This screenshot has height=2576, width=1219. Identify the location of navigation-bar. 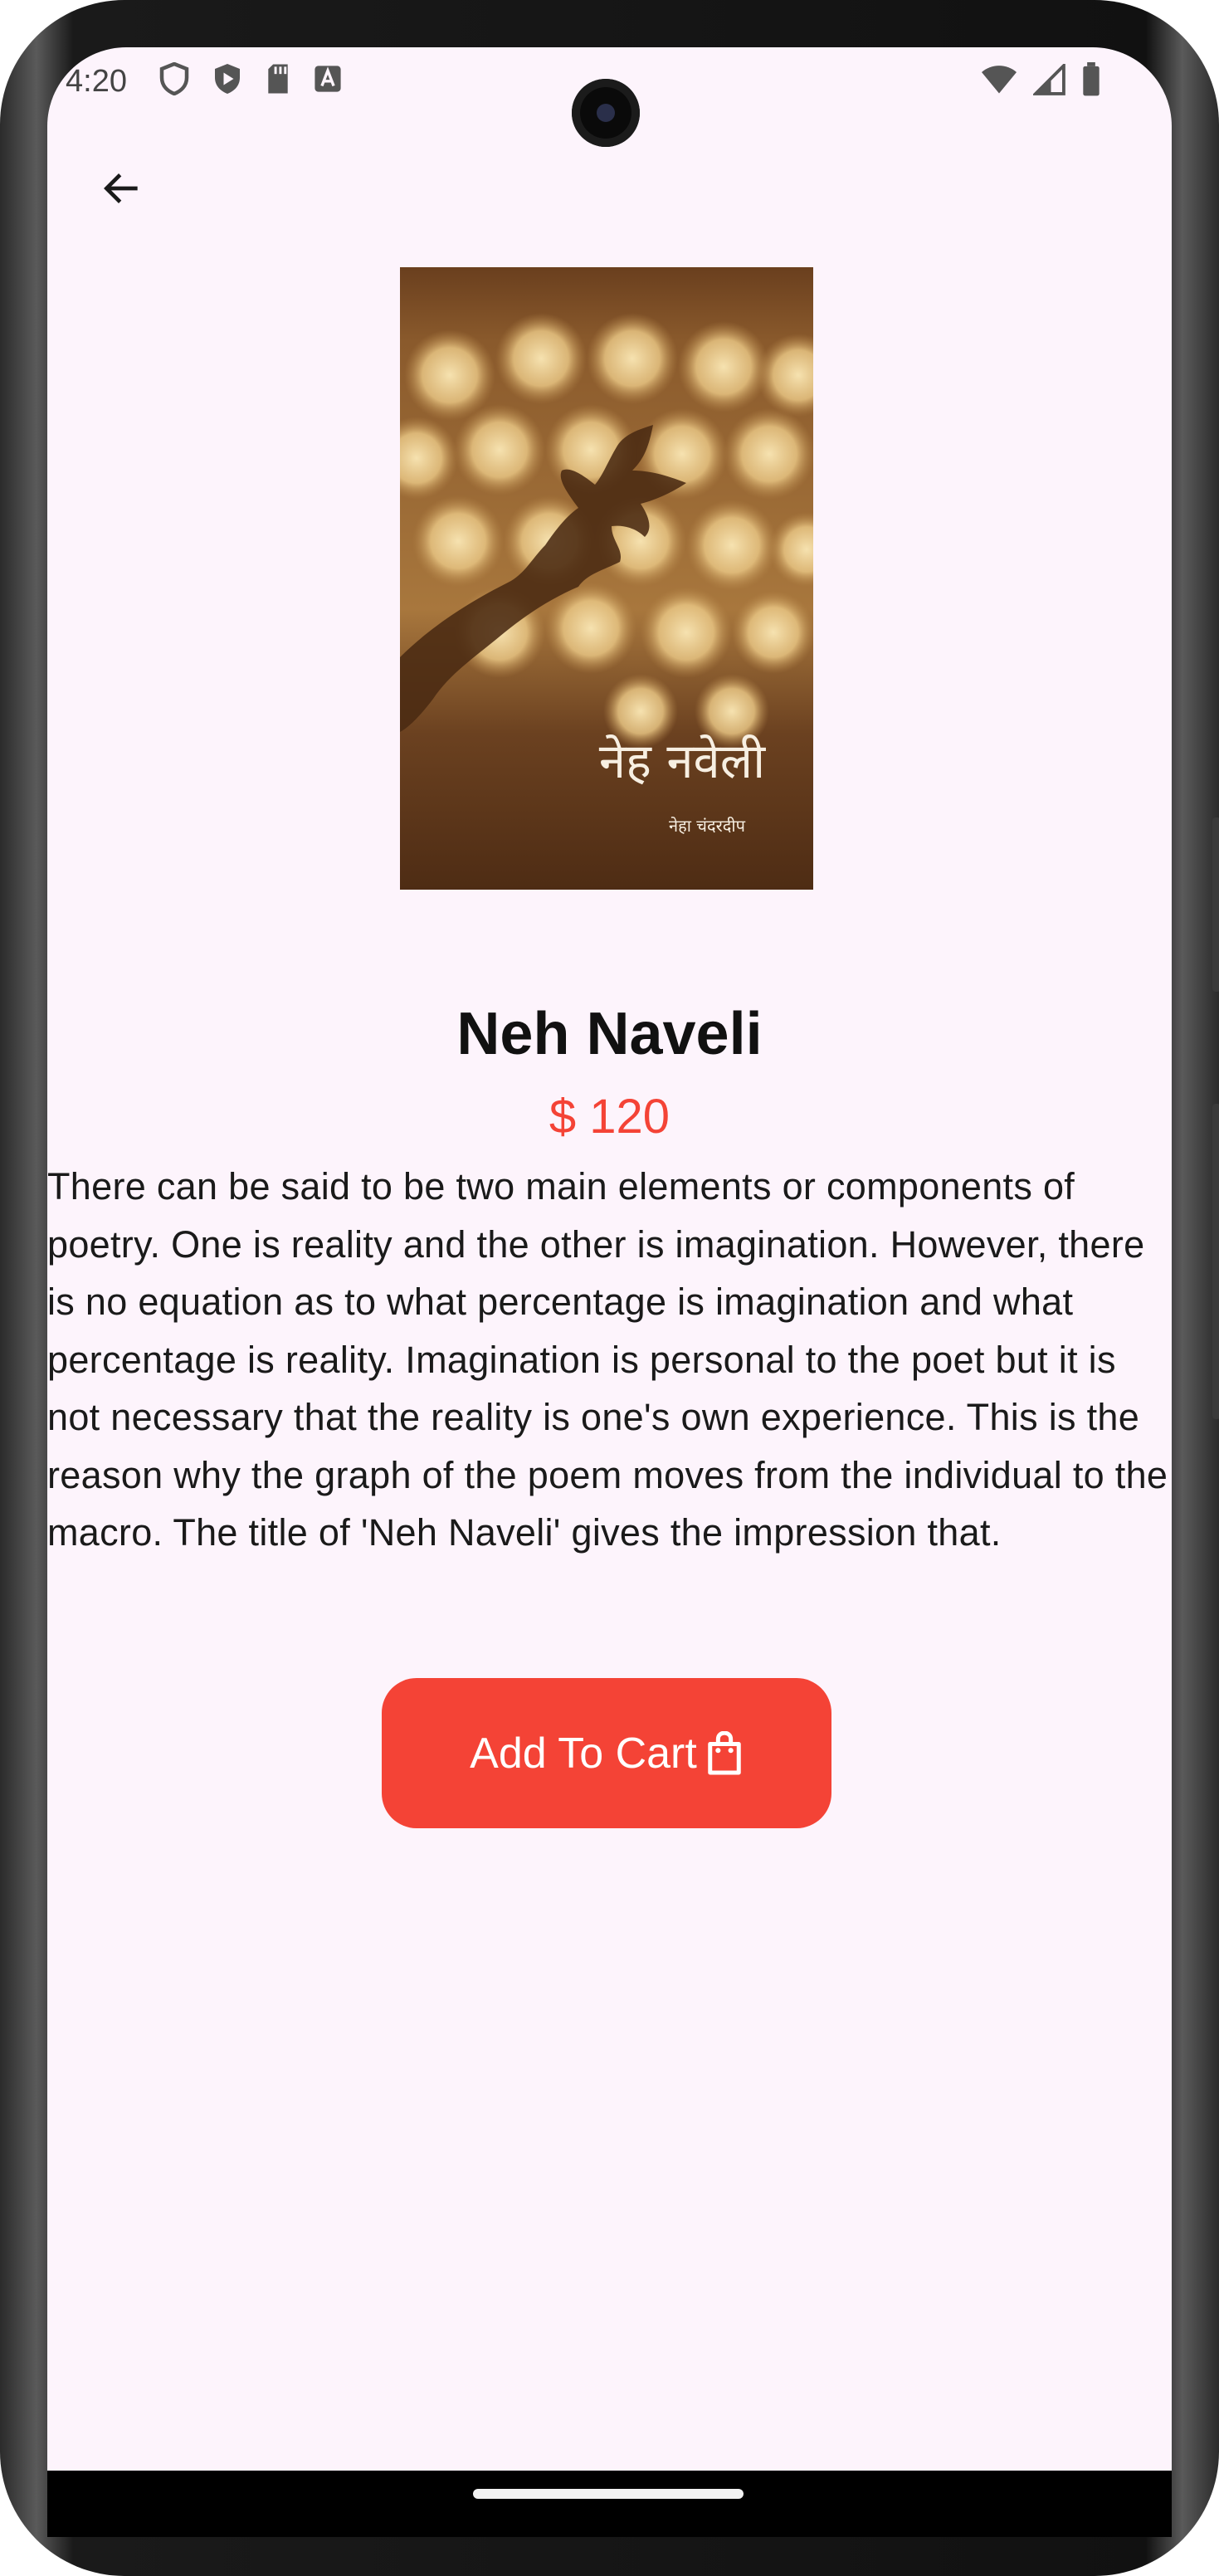
(609, 2504).